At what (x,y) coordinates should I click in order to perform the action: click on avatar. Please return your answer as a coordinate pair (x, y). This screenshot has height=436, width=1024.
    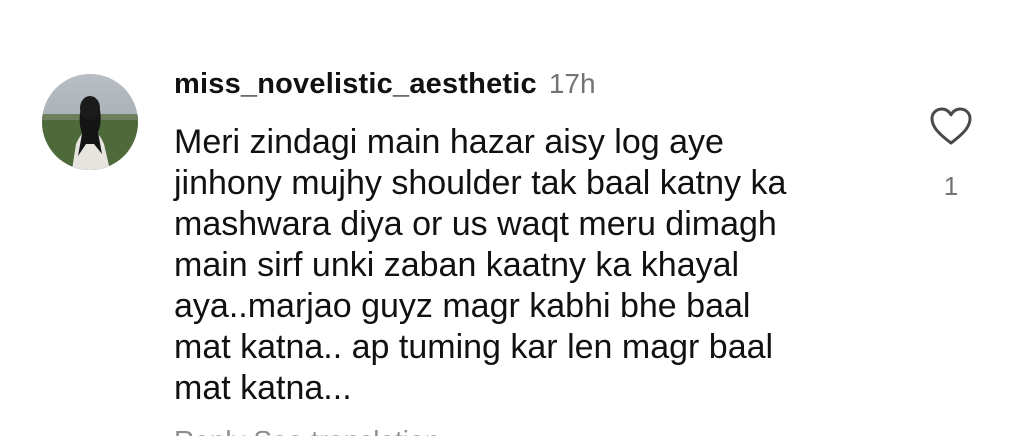
    Looking at the image, I should click on (90, 122).